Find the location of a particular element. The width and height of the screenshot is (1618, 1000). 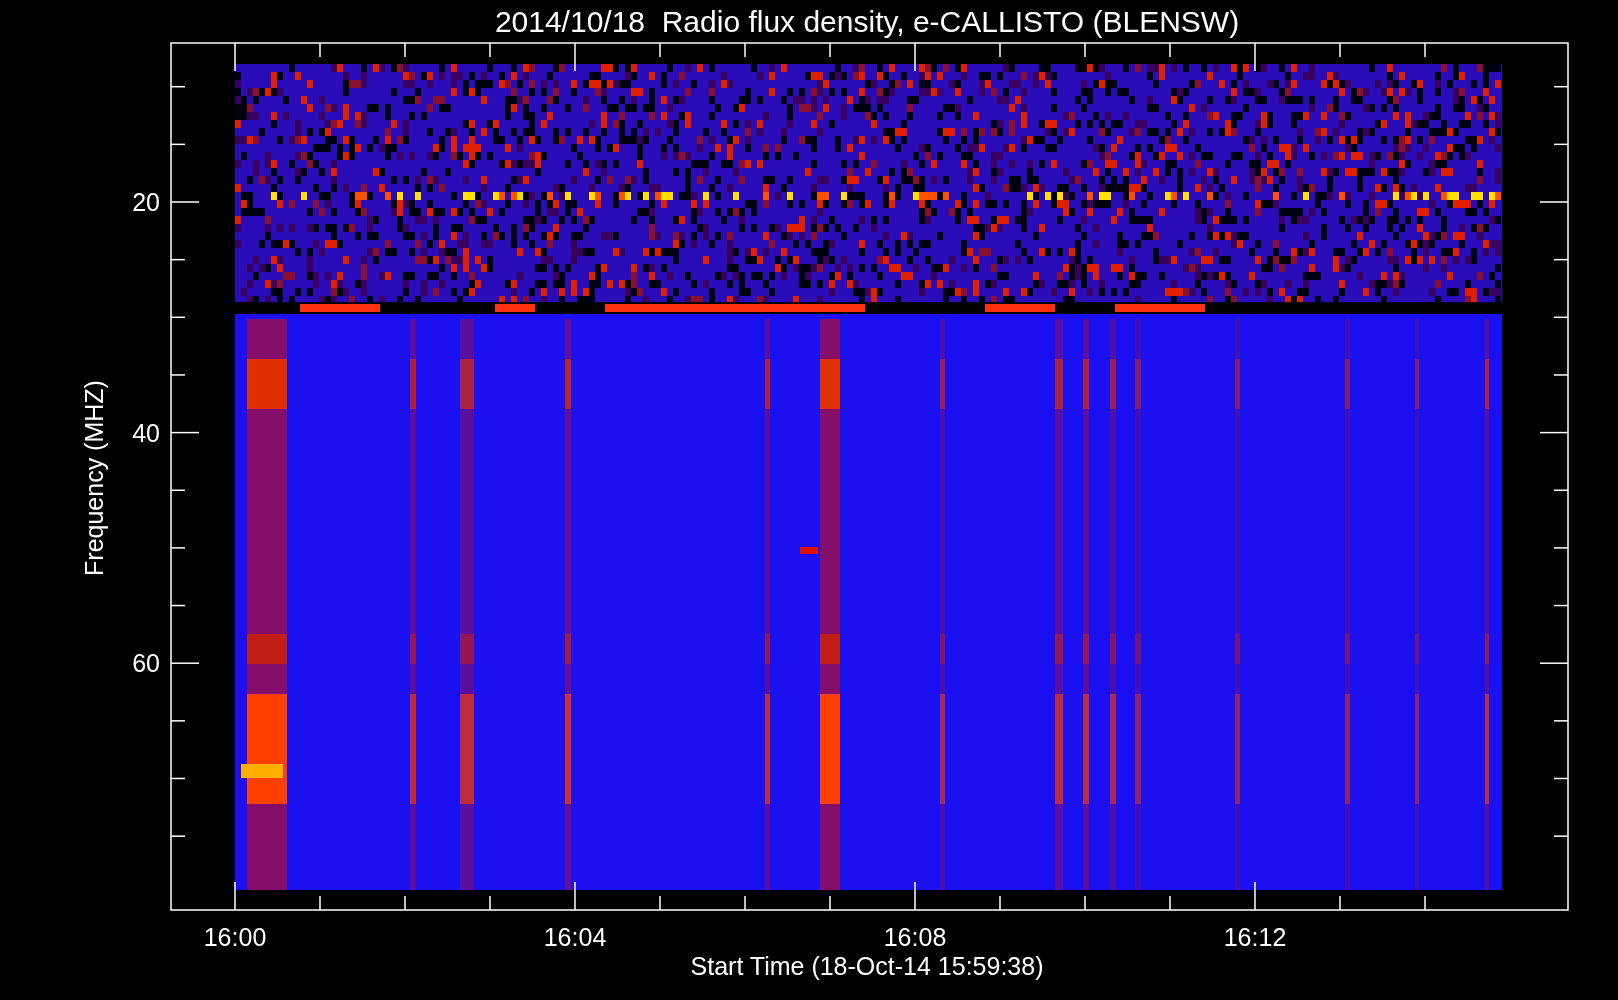

x-tick-label: 16:08 is located at coordinates (915, 937).